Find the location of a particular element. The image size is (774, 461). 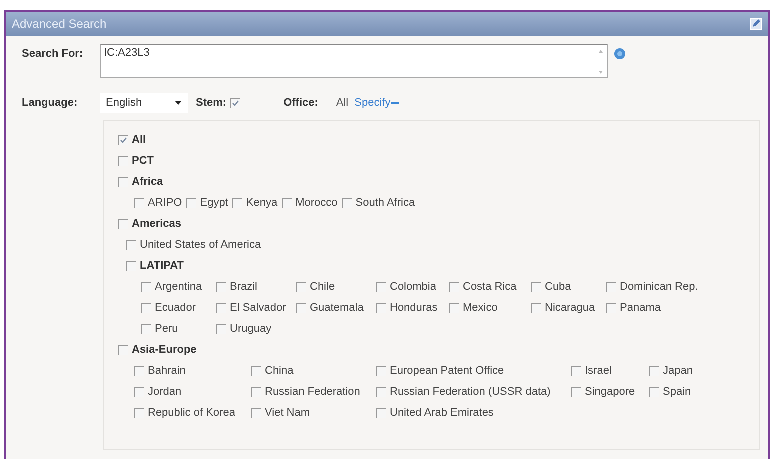

group-label: Africa is located at coordinates (148, 182).